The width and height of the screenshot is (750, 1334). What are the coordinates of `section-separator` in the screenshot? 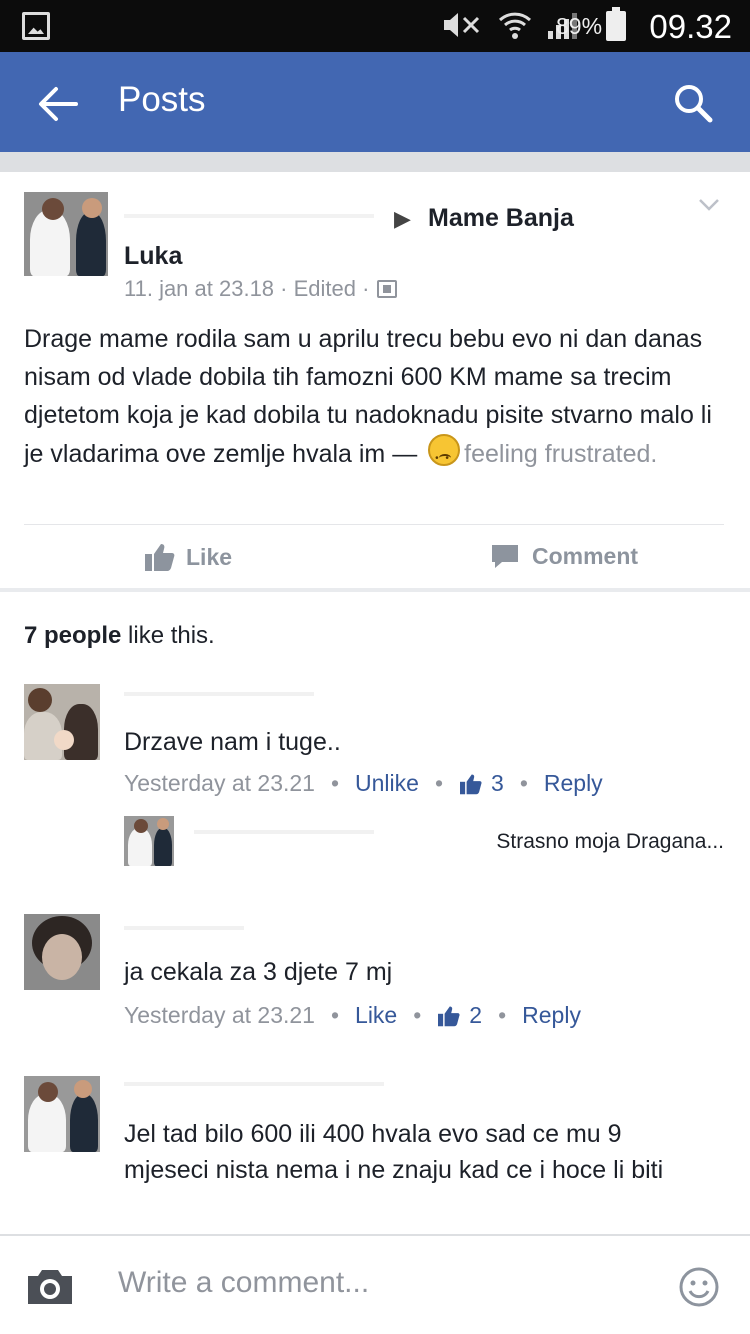 It's located at (375, 590).